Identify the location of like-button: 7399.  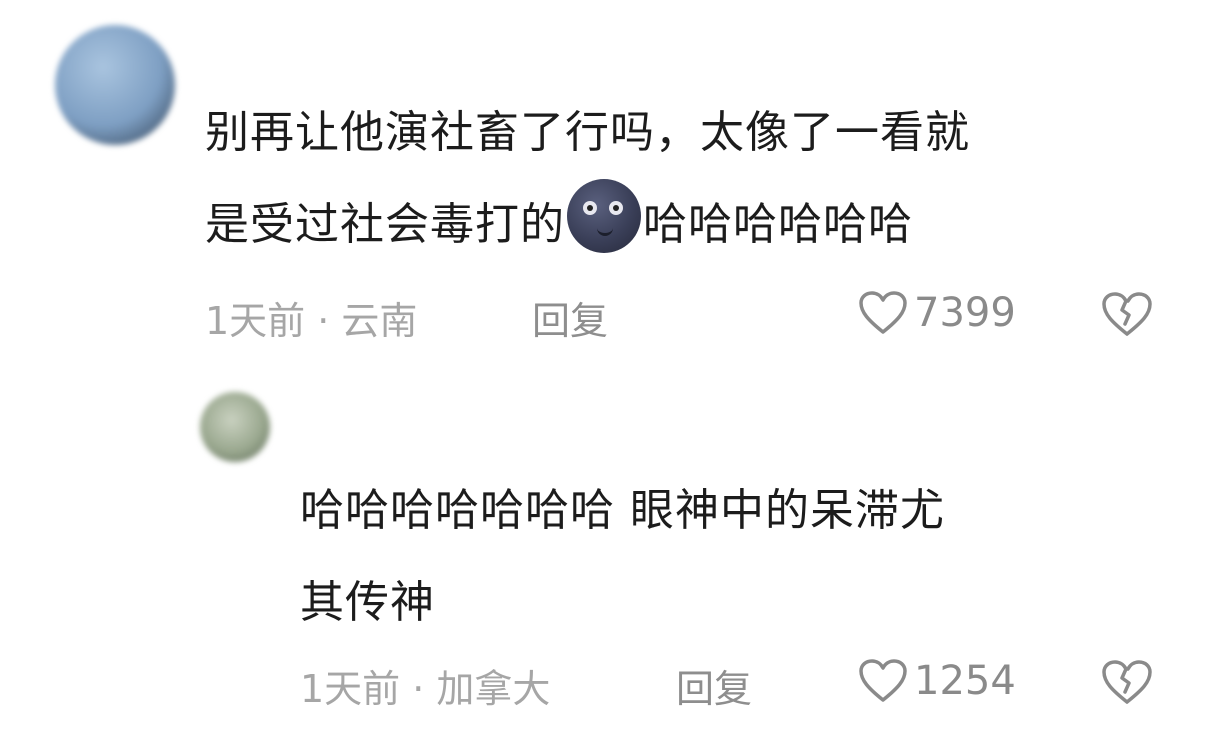
(937, 313).